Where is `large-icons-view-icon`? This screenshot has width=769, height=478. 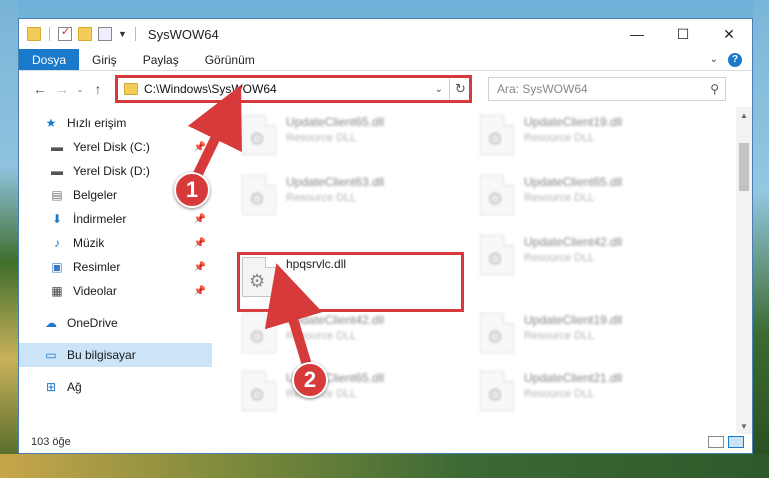 large-icons-view-icon is located at coordinates (736, 442).